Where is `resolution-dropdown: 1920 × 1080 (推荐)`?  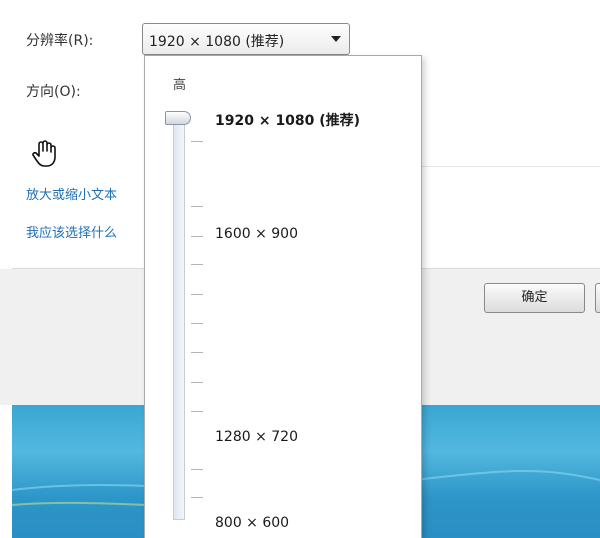 resolution-dropdown: 1920 × 1080 (推荐) is located at coordinates (246, 39).